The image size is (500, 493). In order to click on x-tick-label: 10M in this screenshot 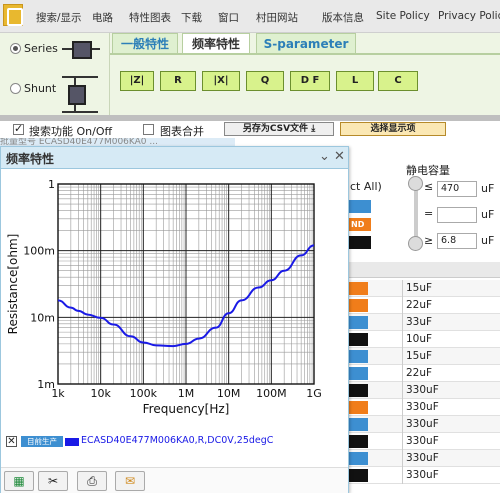, I will do `click(229, 393)`.